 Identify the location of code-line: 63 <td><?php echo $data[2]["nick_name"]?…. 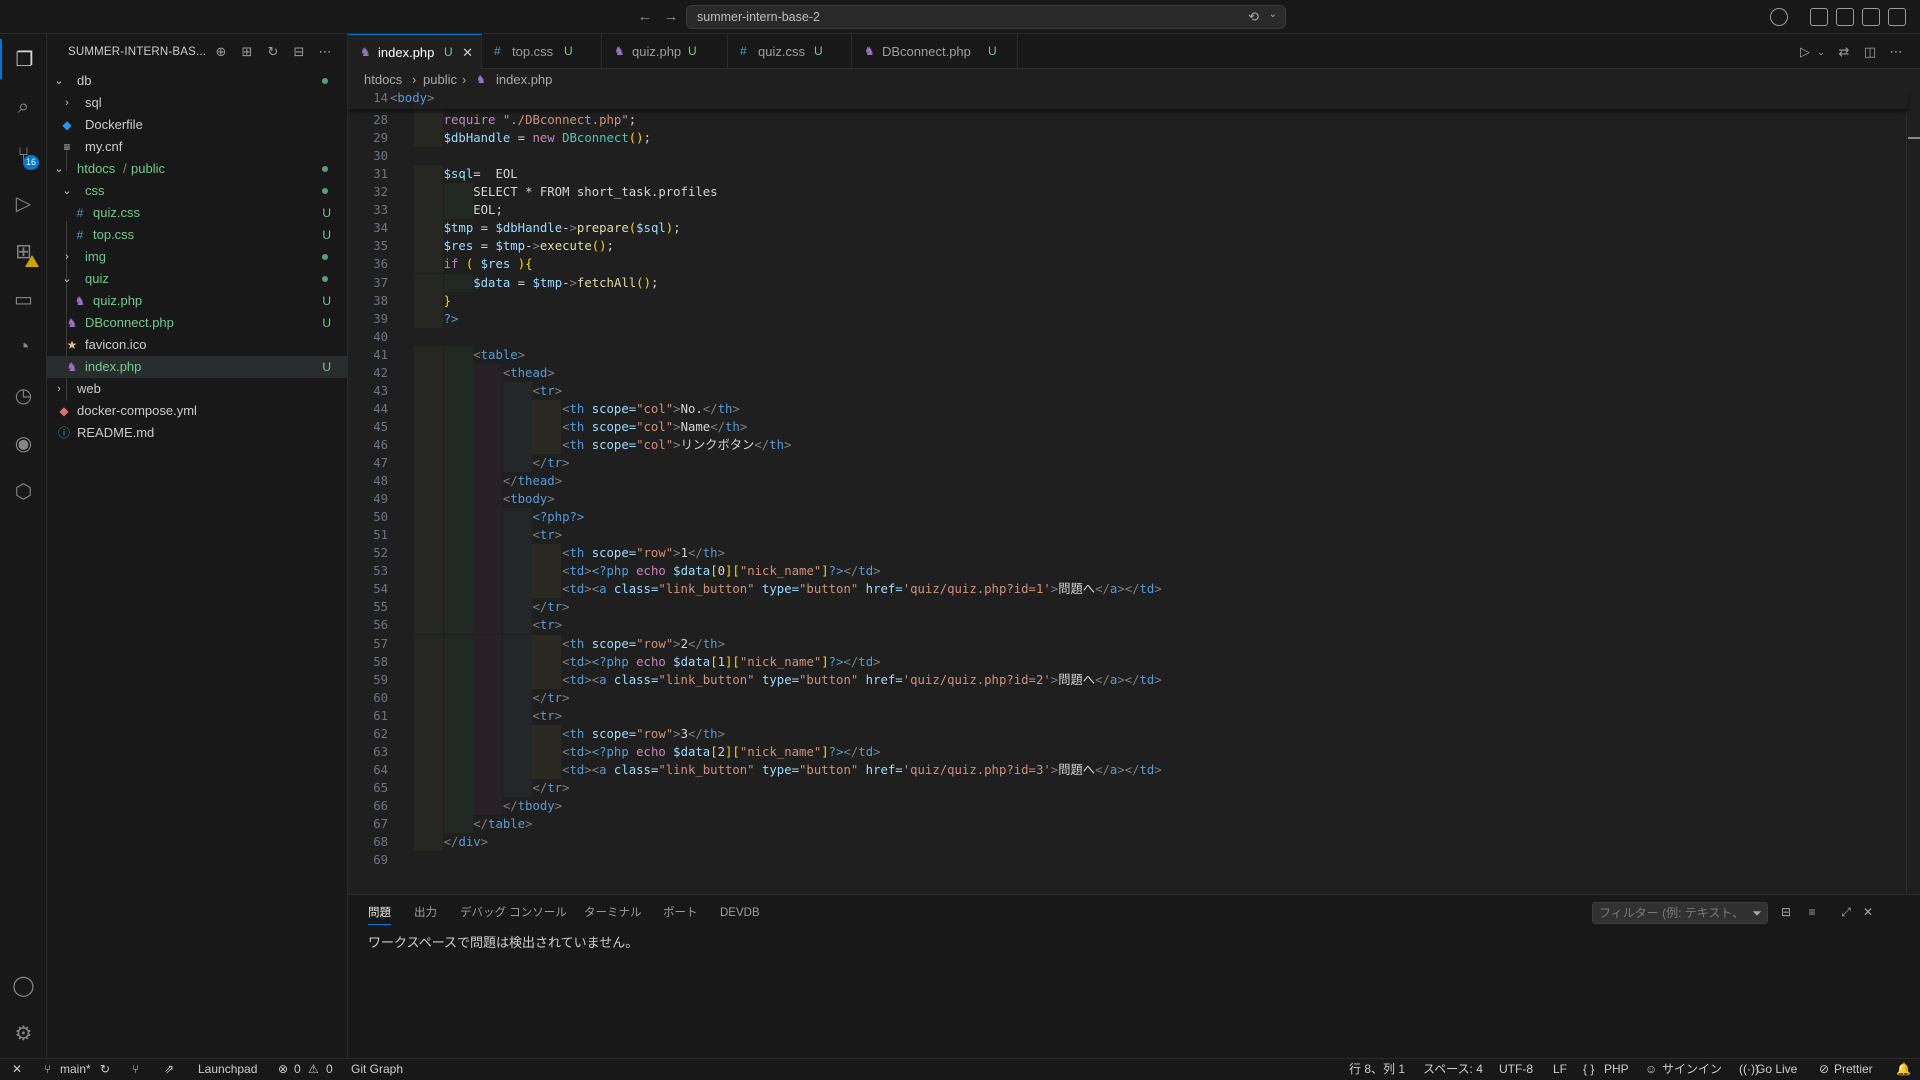
(1128, 751).